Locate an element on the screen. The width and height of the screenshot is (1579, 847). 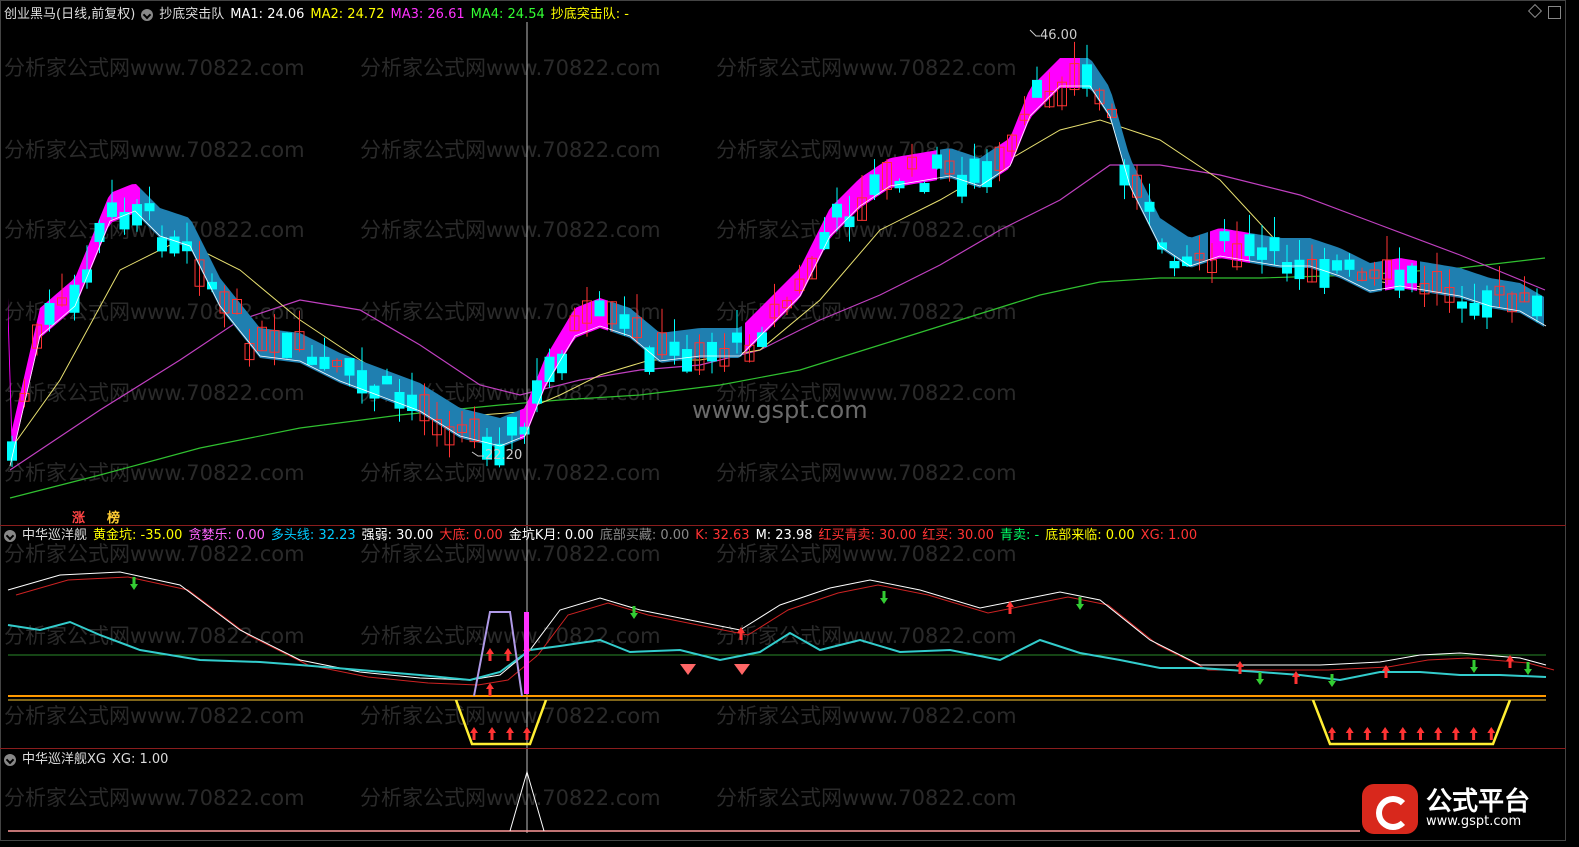
diamond-icon is located at coordinates (1535, 11).